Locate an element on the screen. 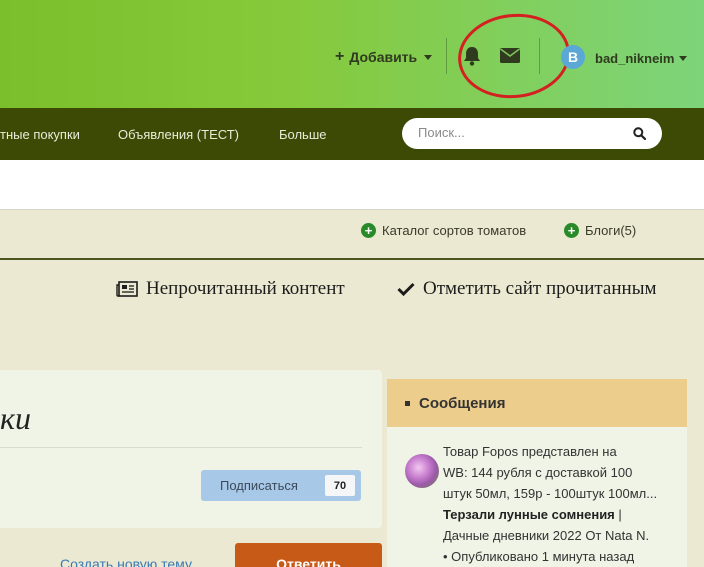 This screenshot has width=704, height=567. mark-site-read-label: Отметить сайт прочитанным is located at coordinates (540, 288).